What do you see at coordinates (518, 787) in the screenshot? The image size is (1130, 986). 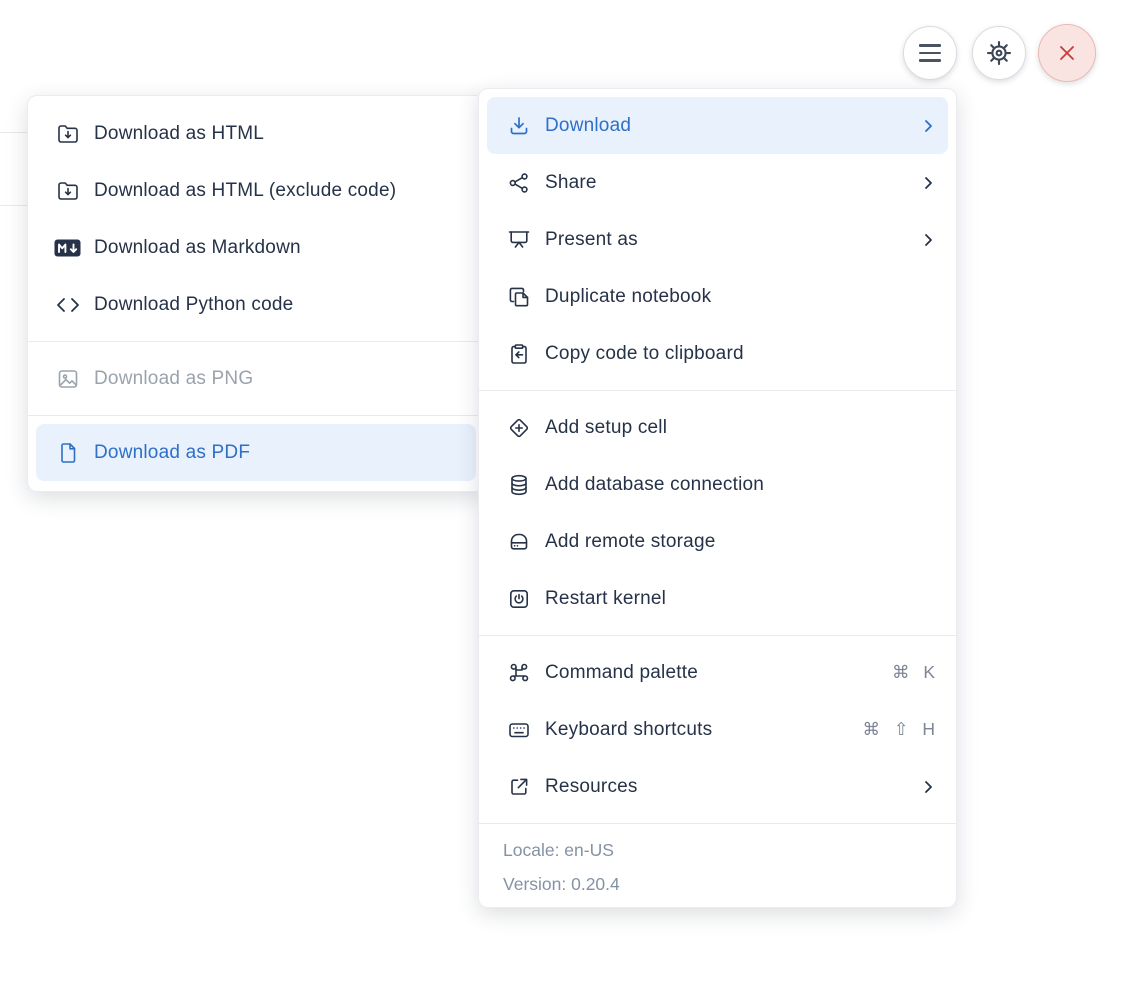 I see `external-link-icon` at bounding box center [518, 787].